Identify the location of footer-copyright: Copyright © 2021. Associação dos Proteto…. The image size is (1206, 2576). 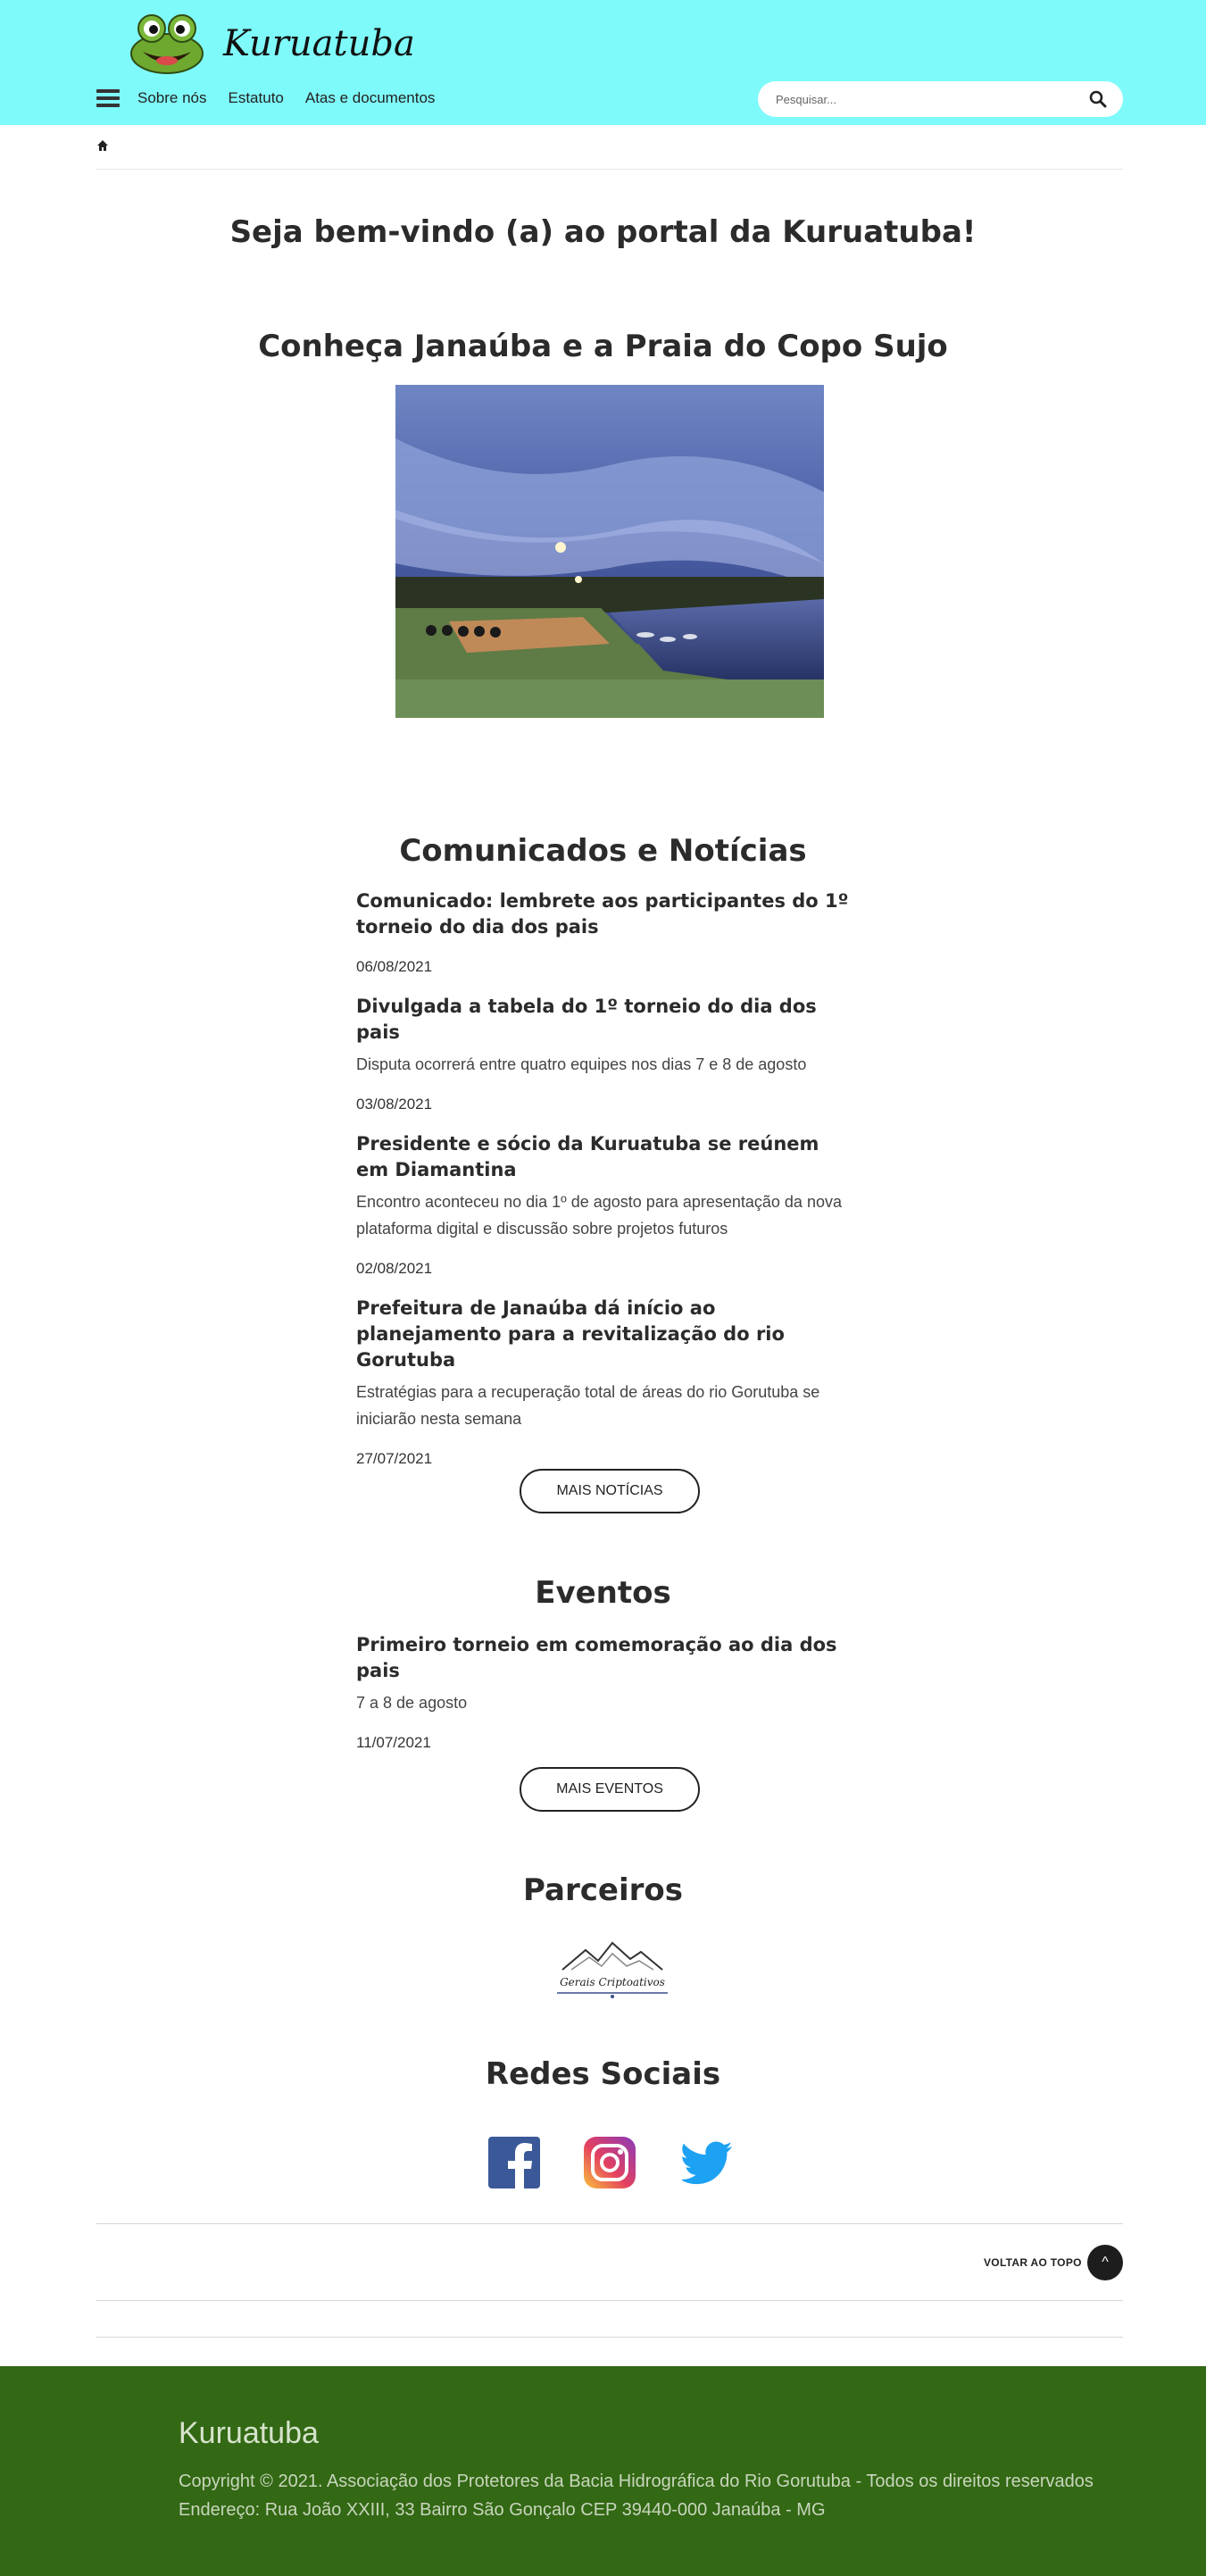
(636, 2481).